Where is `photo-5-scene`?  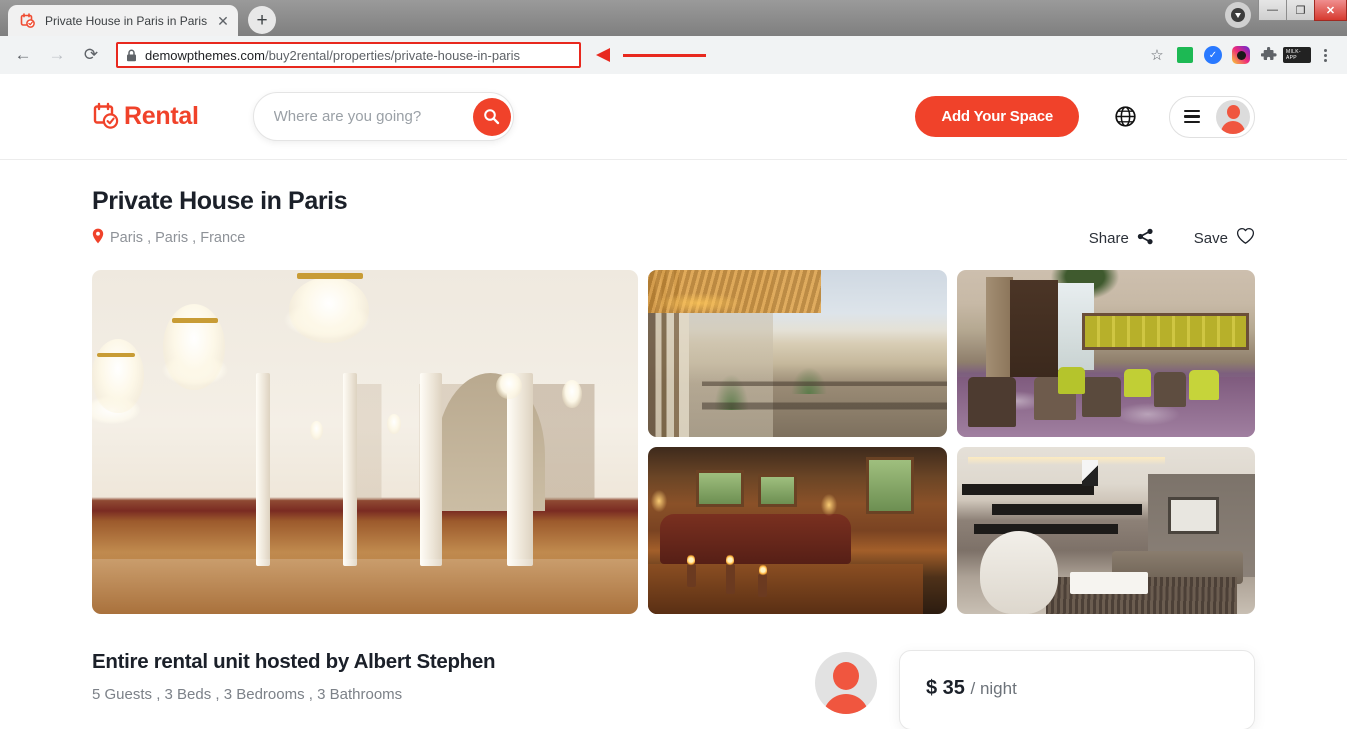
photo-5-scene is located at coordinates (1105, 530).